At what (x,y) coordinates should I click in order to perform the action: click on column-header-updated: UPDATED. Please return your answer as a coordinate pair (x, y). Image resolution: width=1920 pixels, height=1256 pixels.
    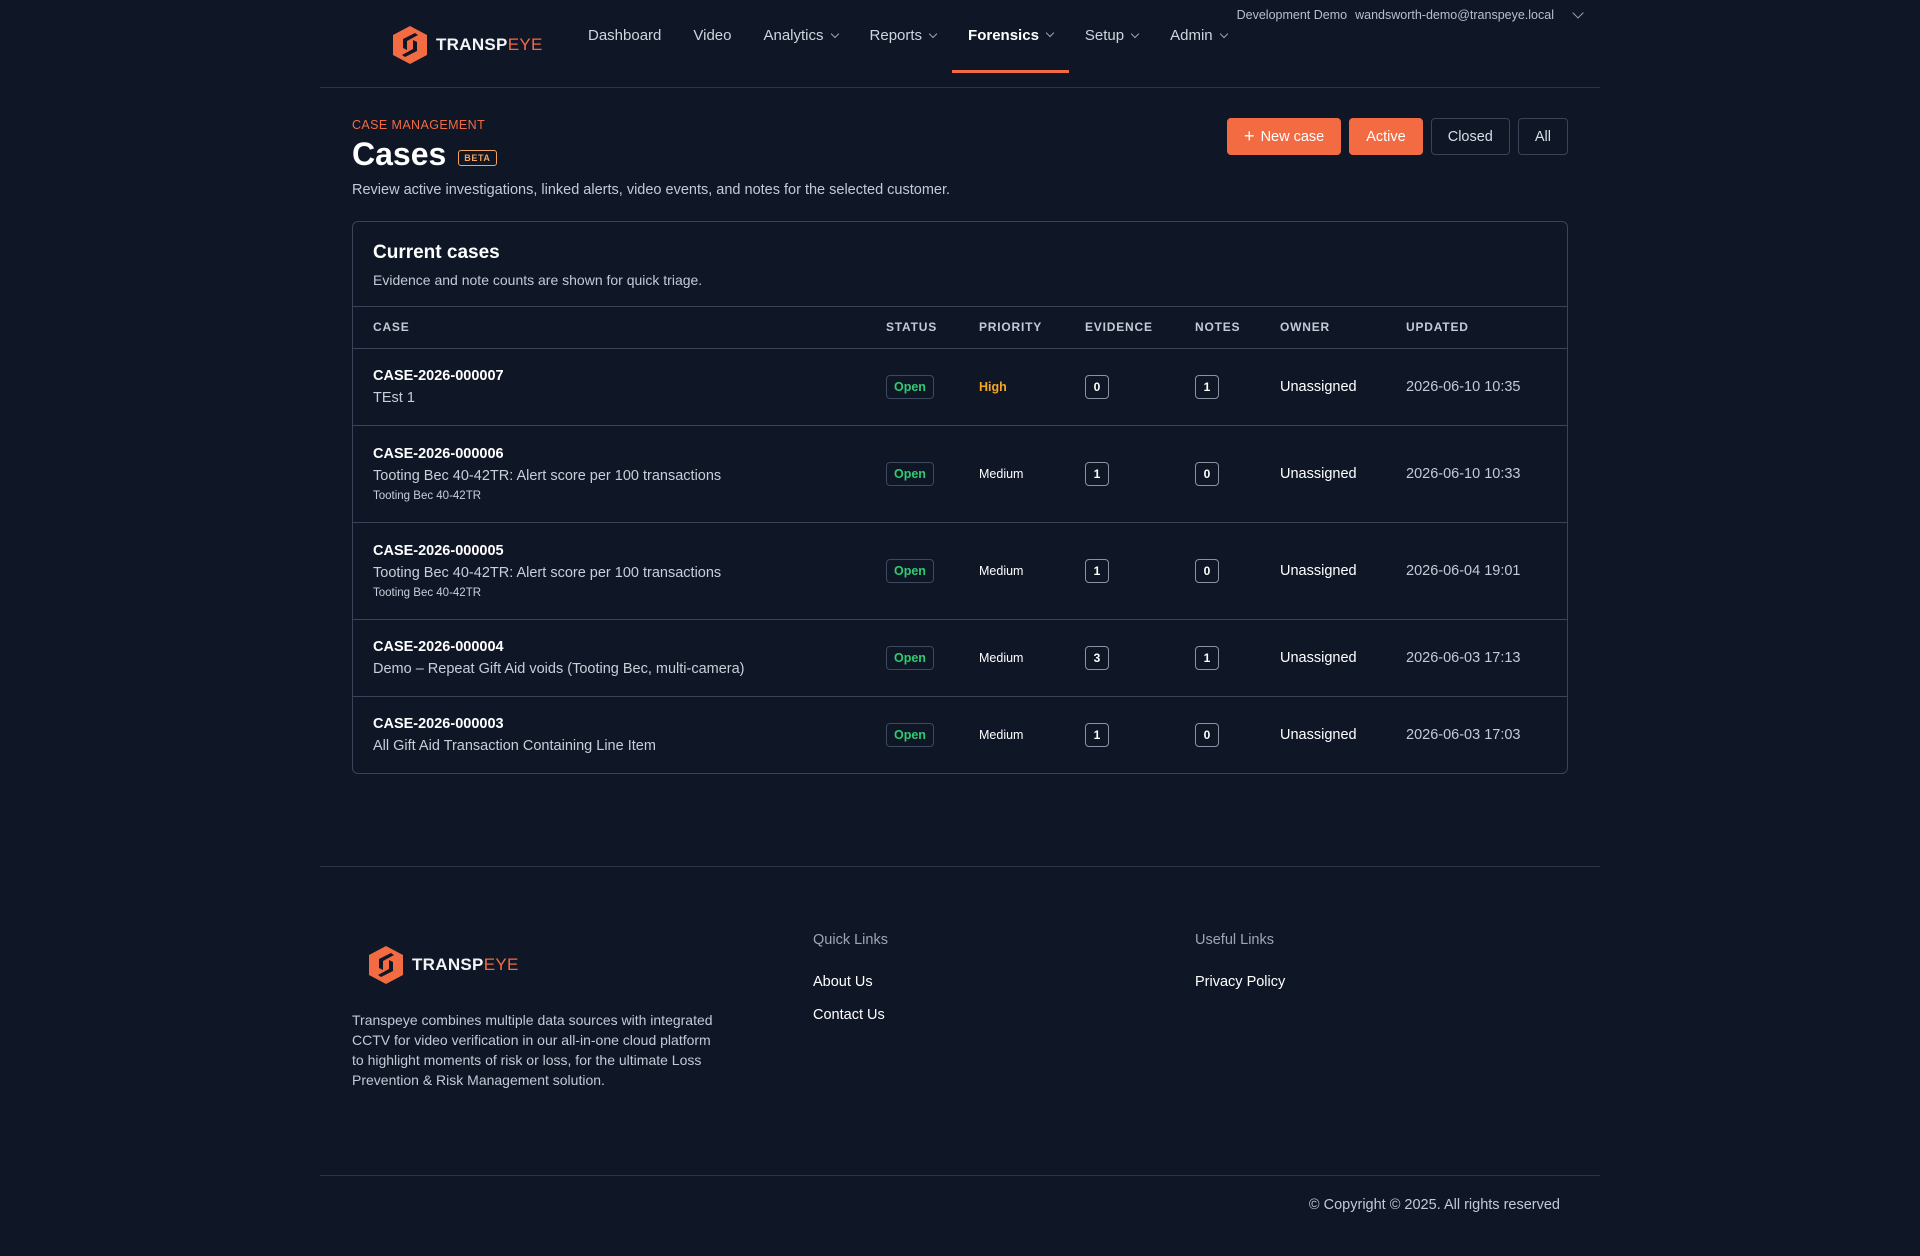
    Looking at the image, I should click on (1486, 328).